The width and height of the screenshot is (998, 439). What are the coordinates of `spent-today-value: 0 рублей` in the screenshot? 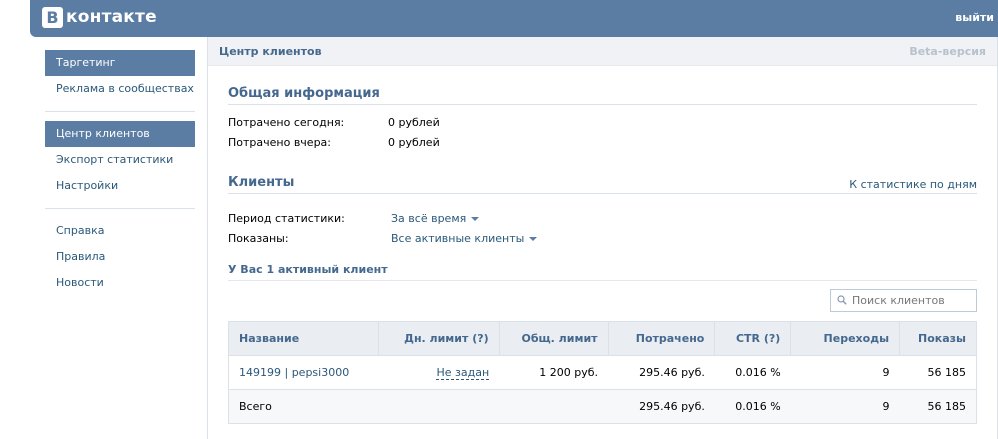 It's located at (414, 122).